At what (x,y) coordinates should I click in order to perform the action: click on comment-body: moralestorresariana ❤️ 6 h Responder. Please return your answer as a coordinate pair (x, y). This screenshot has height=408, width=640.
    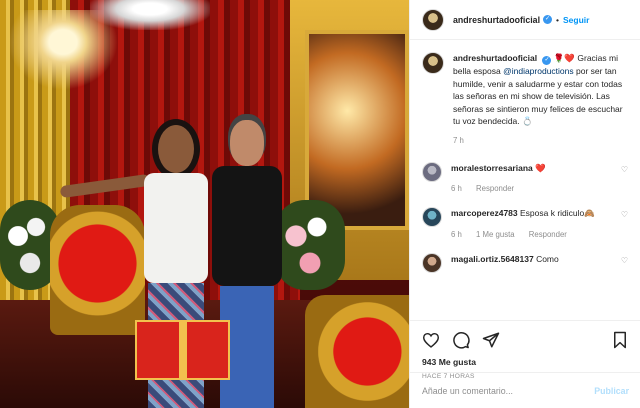
    Looking at the image, I should click on (532, 178).